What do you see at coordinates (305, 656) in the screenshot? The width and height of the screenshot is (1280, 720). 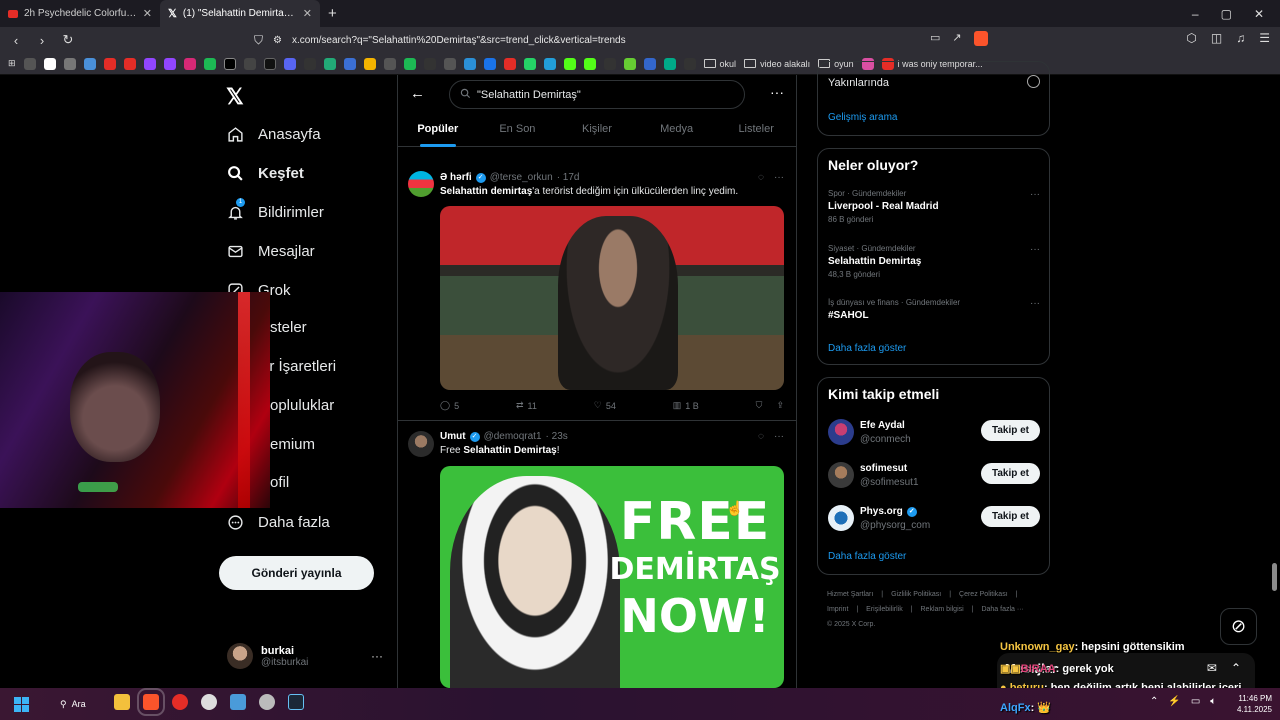 I see `account-switcher: burkai @itsburkai ···` at bounding box center [305, 656].